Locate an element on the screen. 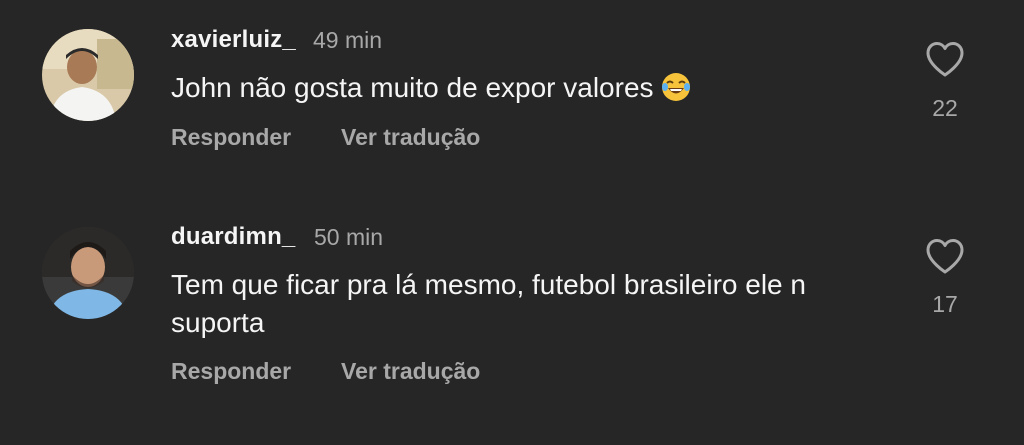 The width and height of the screenshot is (1024, 445). username: duardimn_ is located at coordinates (233, 237).